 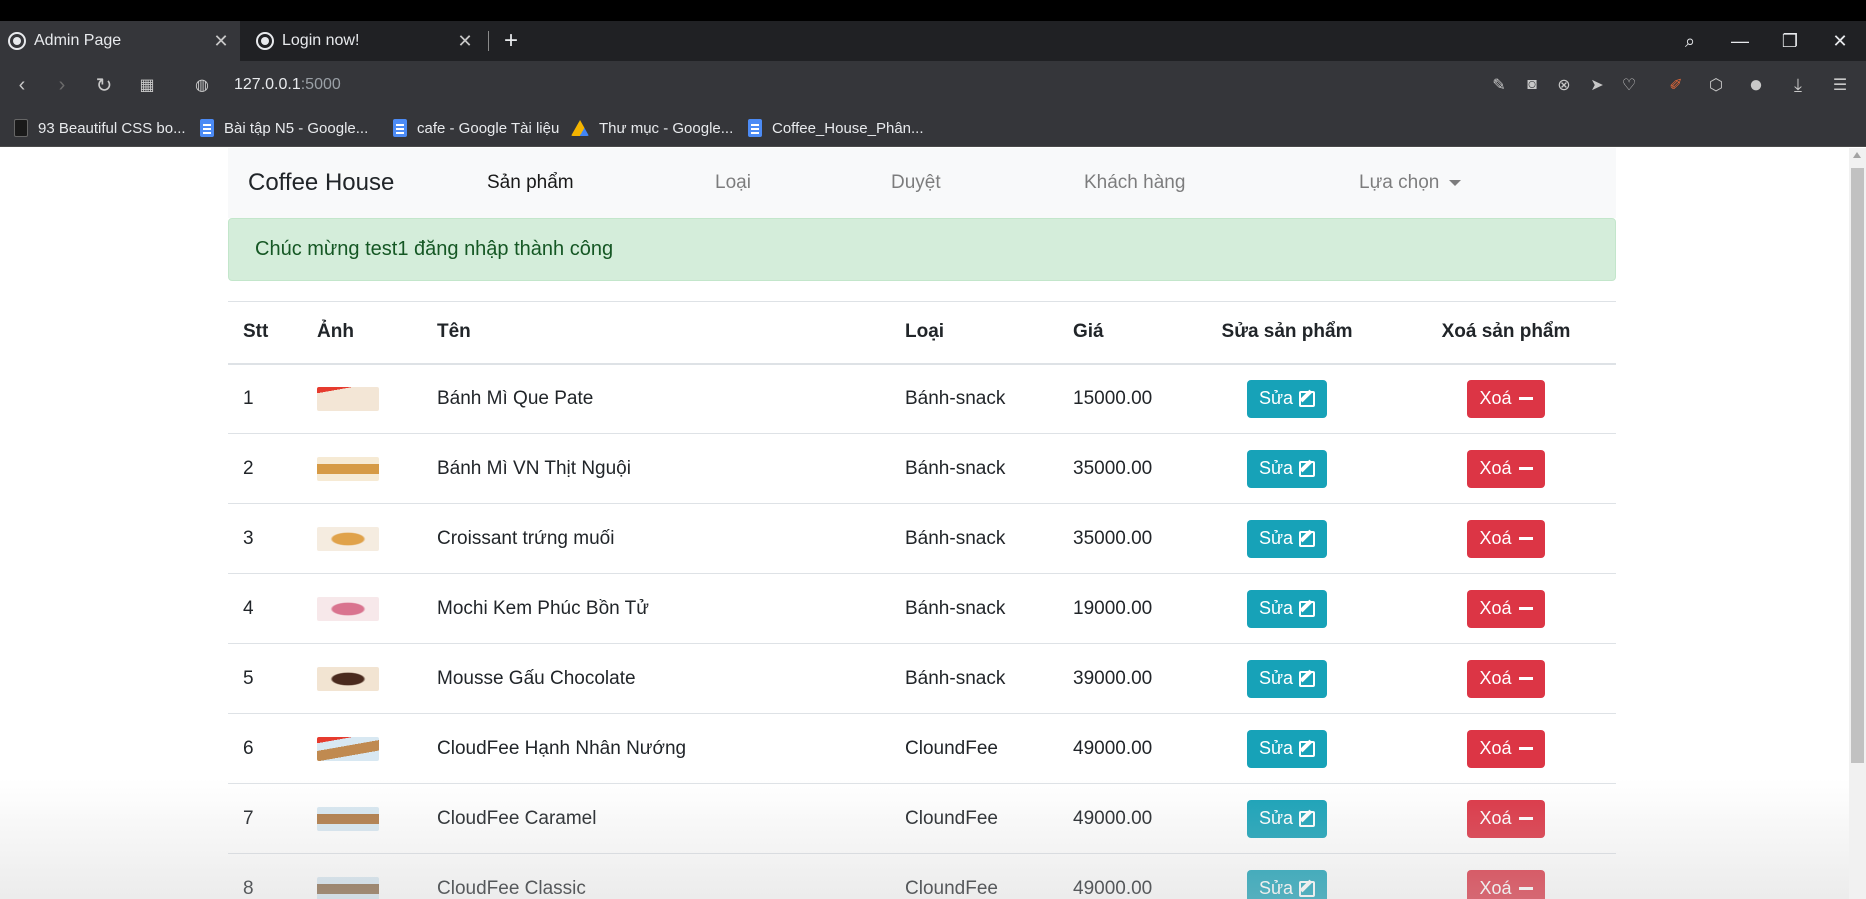 I want to click on nav-loai: Loại, so click(x=733, y=183).